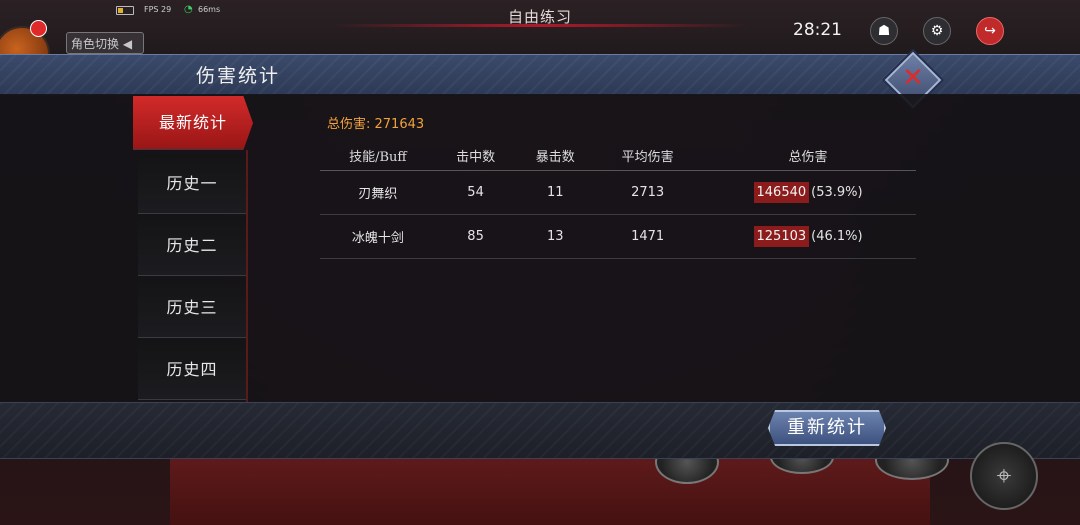 This screenshot has height=525, width=1080. Describe the element at coordinates (125, 10) in the screenshot. I see `battery-icon` at that location.